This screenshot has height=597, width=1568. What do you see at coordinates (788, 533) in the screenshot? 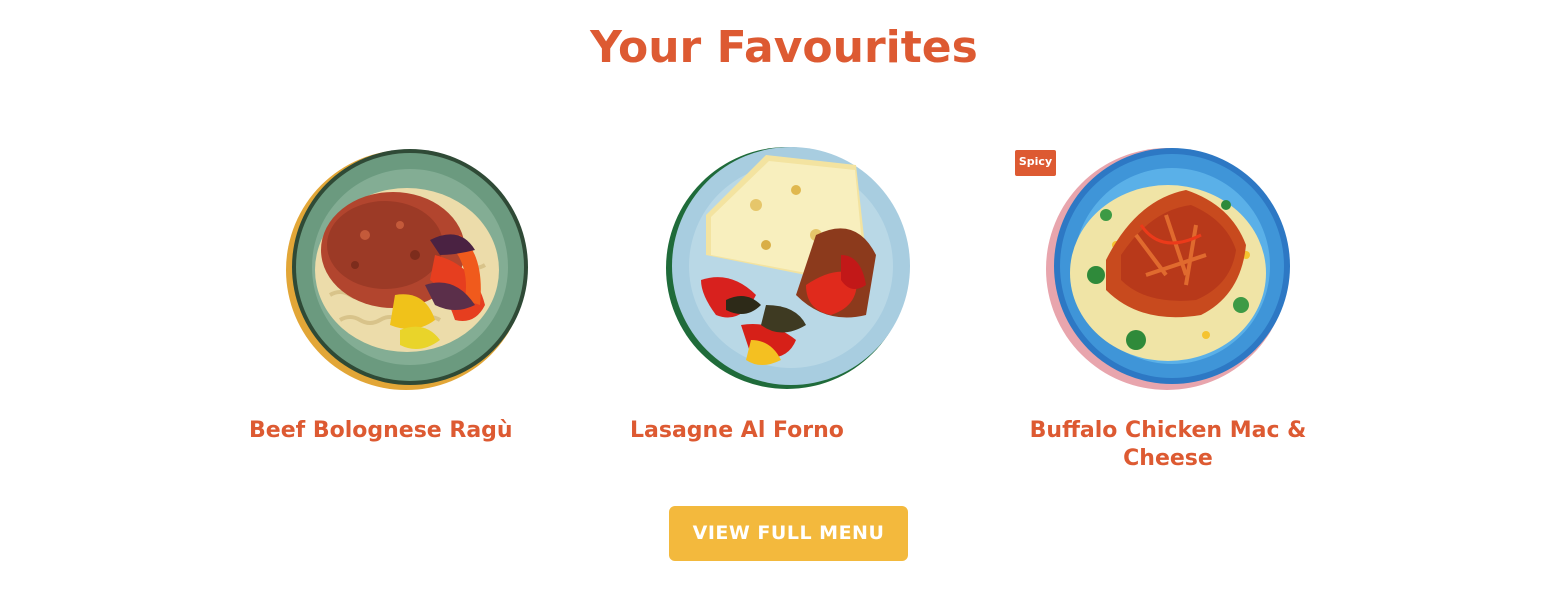
I see `view-full-menu-button: VIEW FULL MENU` at bounding box center [788, 533].